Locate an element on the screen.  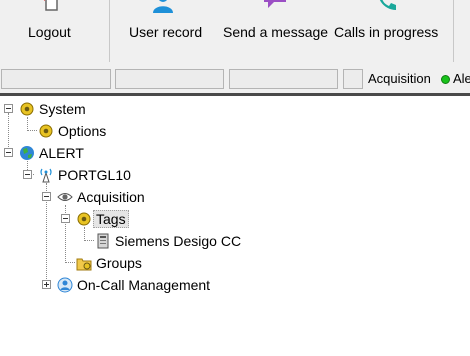
tree-node-siemens-desigo-cc: Siemens Desigo CC is located at coordinates (178, 241).